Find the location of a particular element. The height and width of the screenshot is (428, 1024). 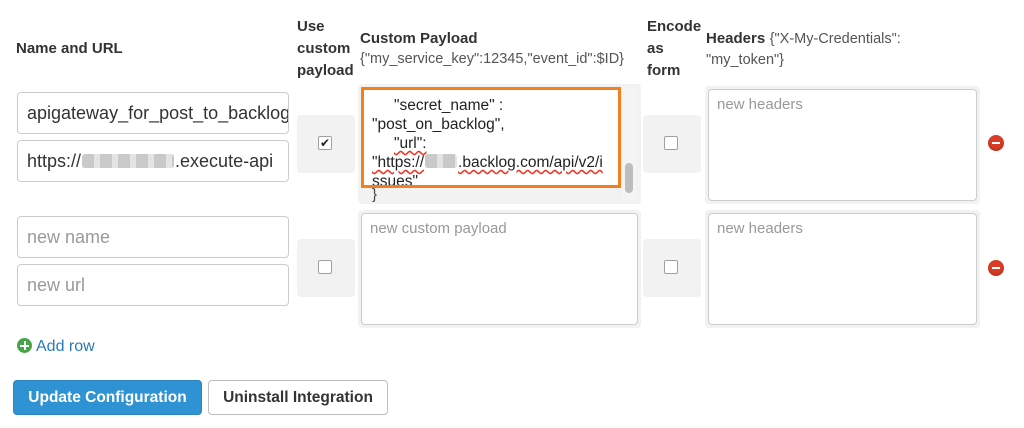

payload-url-end: ssues" is located at coordinates (395, 180).